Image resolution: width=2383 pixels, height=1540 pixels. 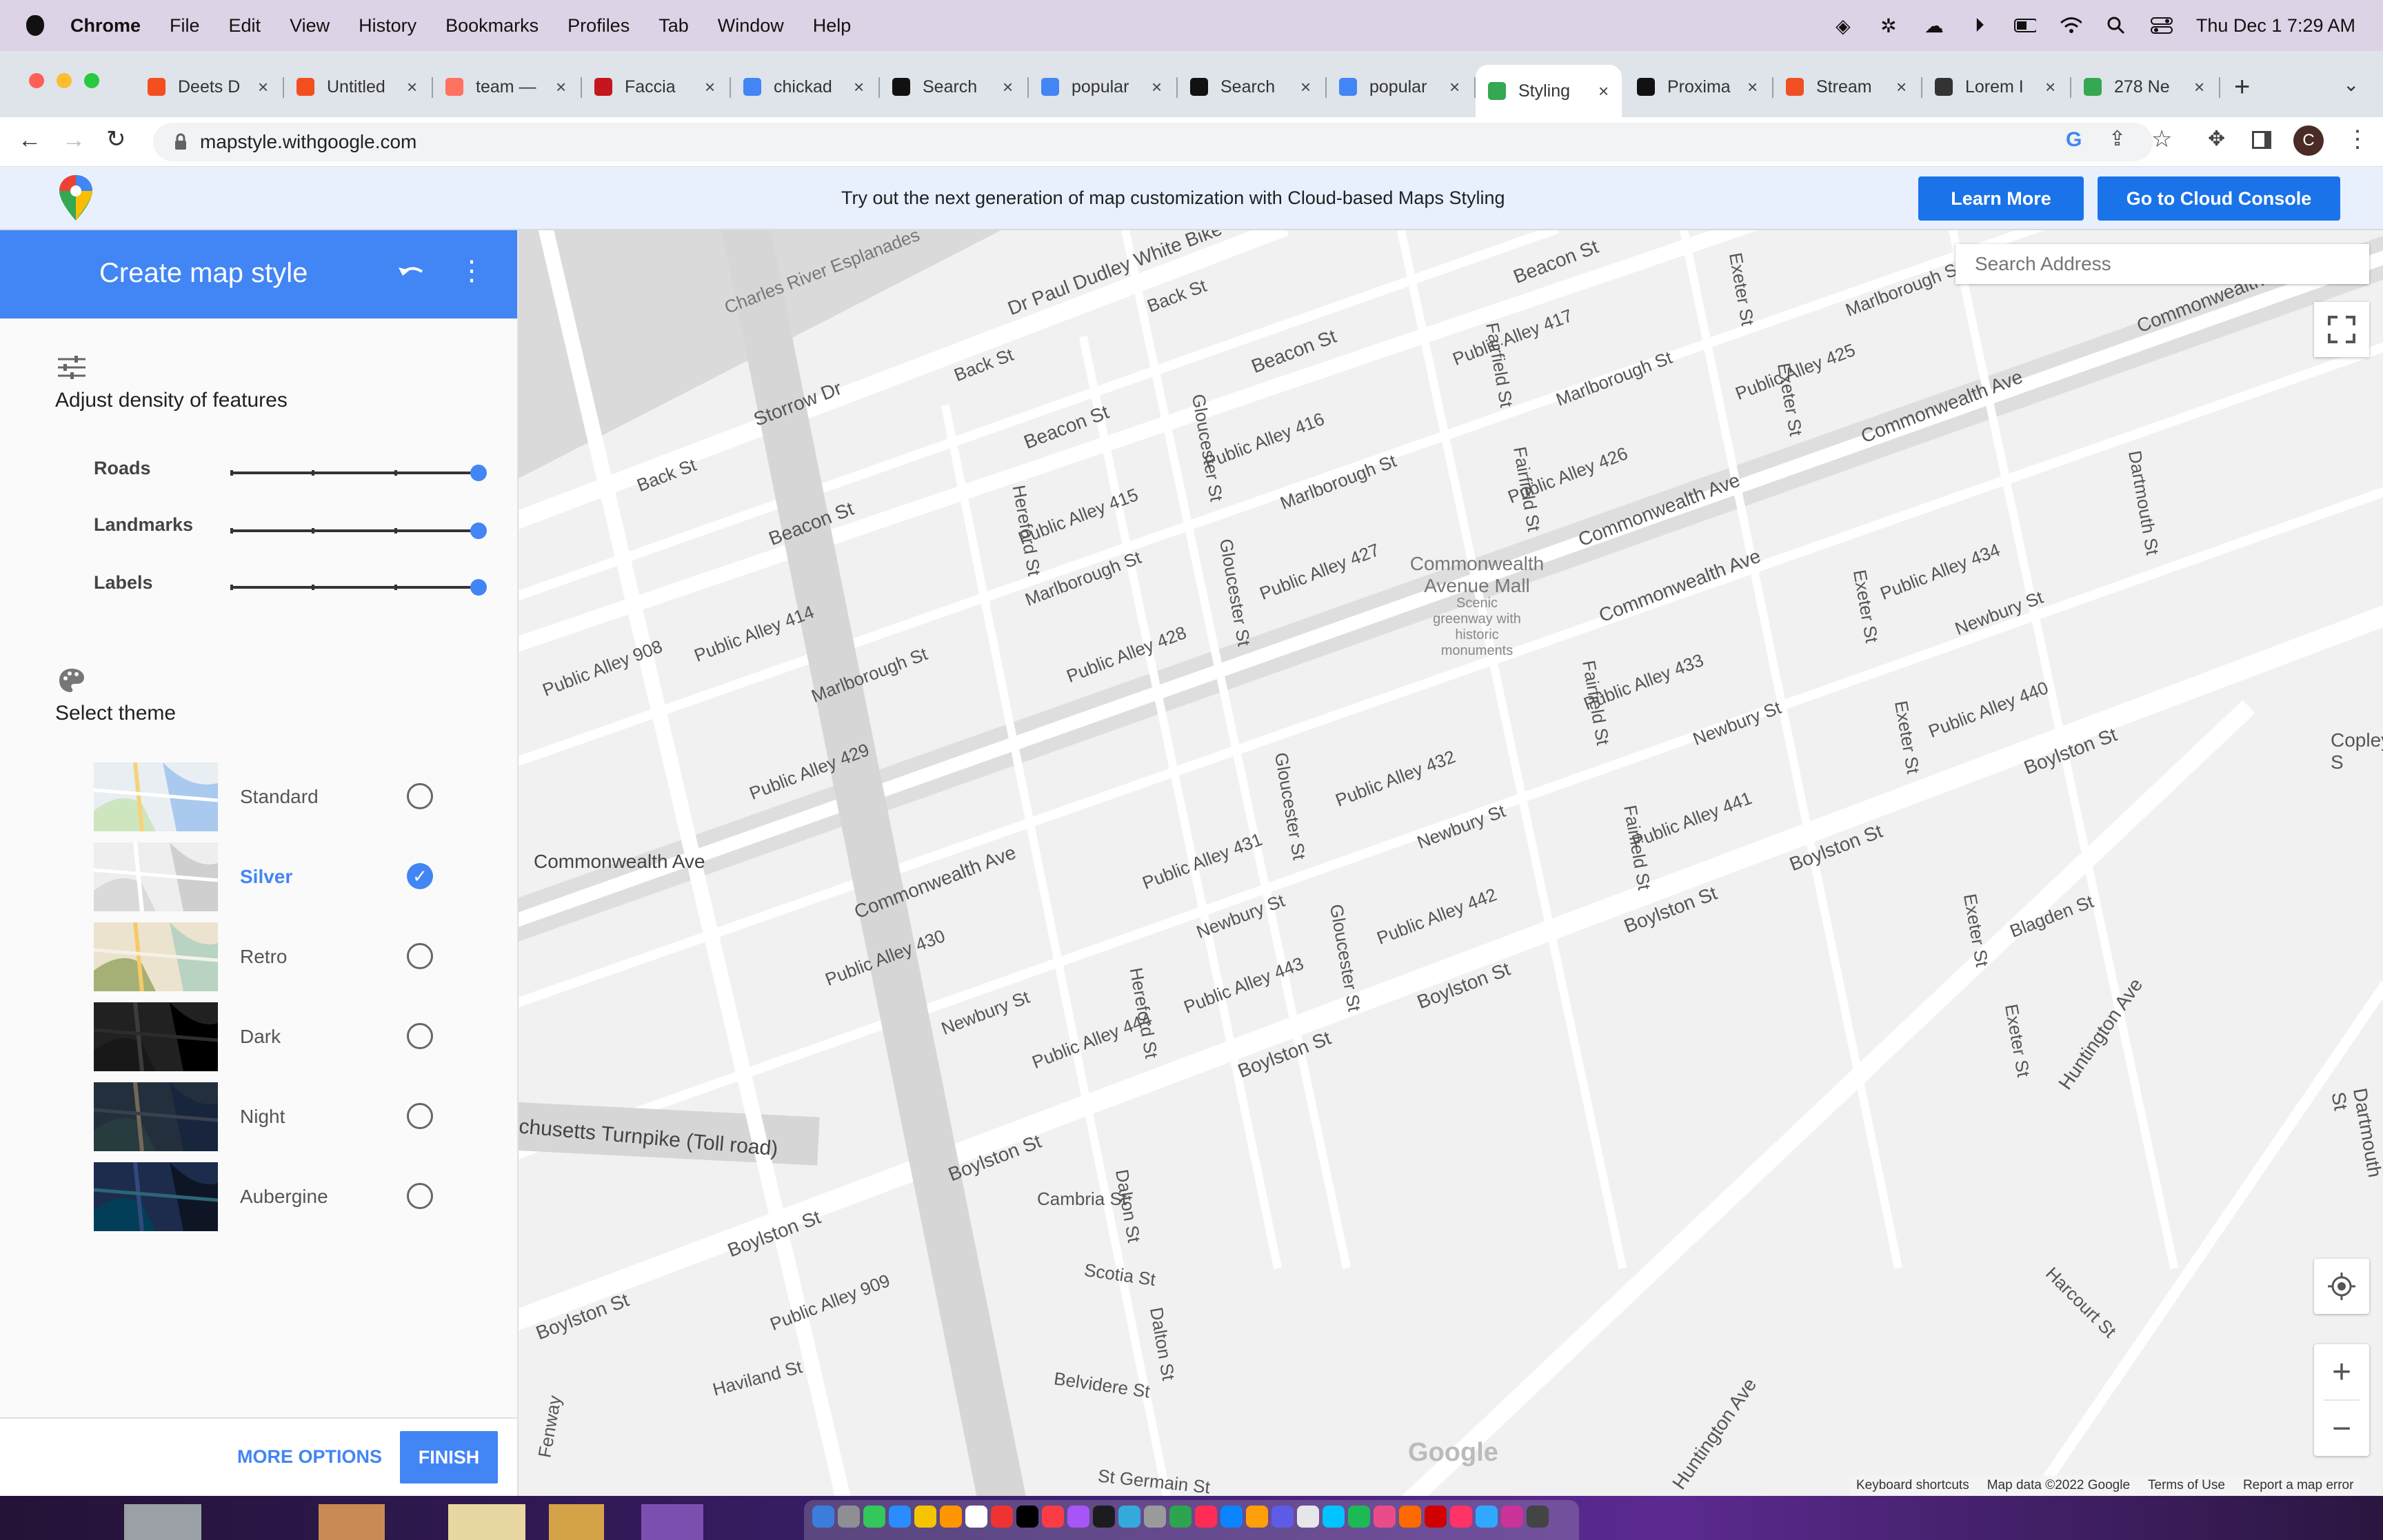 What do you see at coordinates (358, 473) in the screenshot?
I see `roads-density-slider` at bounding box center [358, 473].